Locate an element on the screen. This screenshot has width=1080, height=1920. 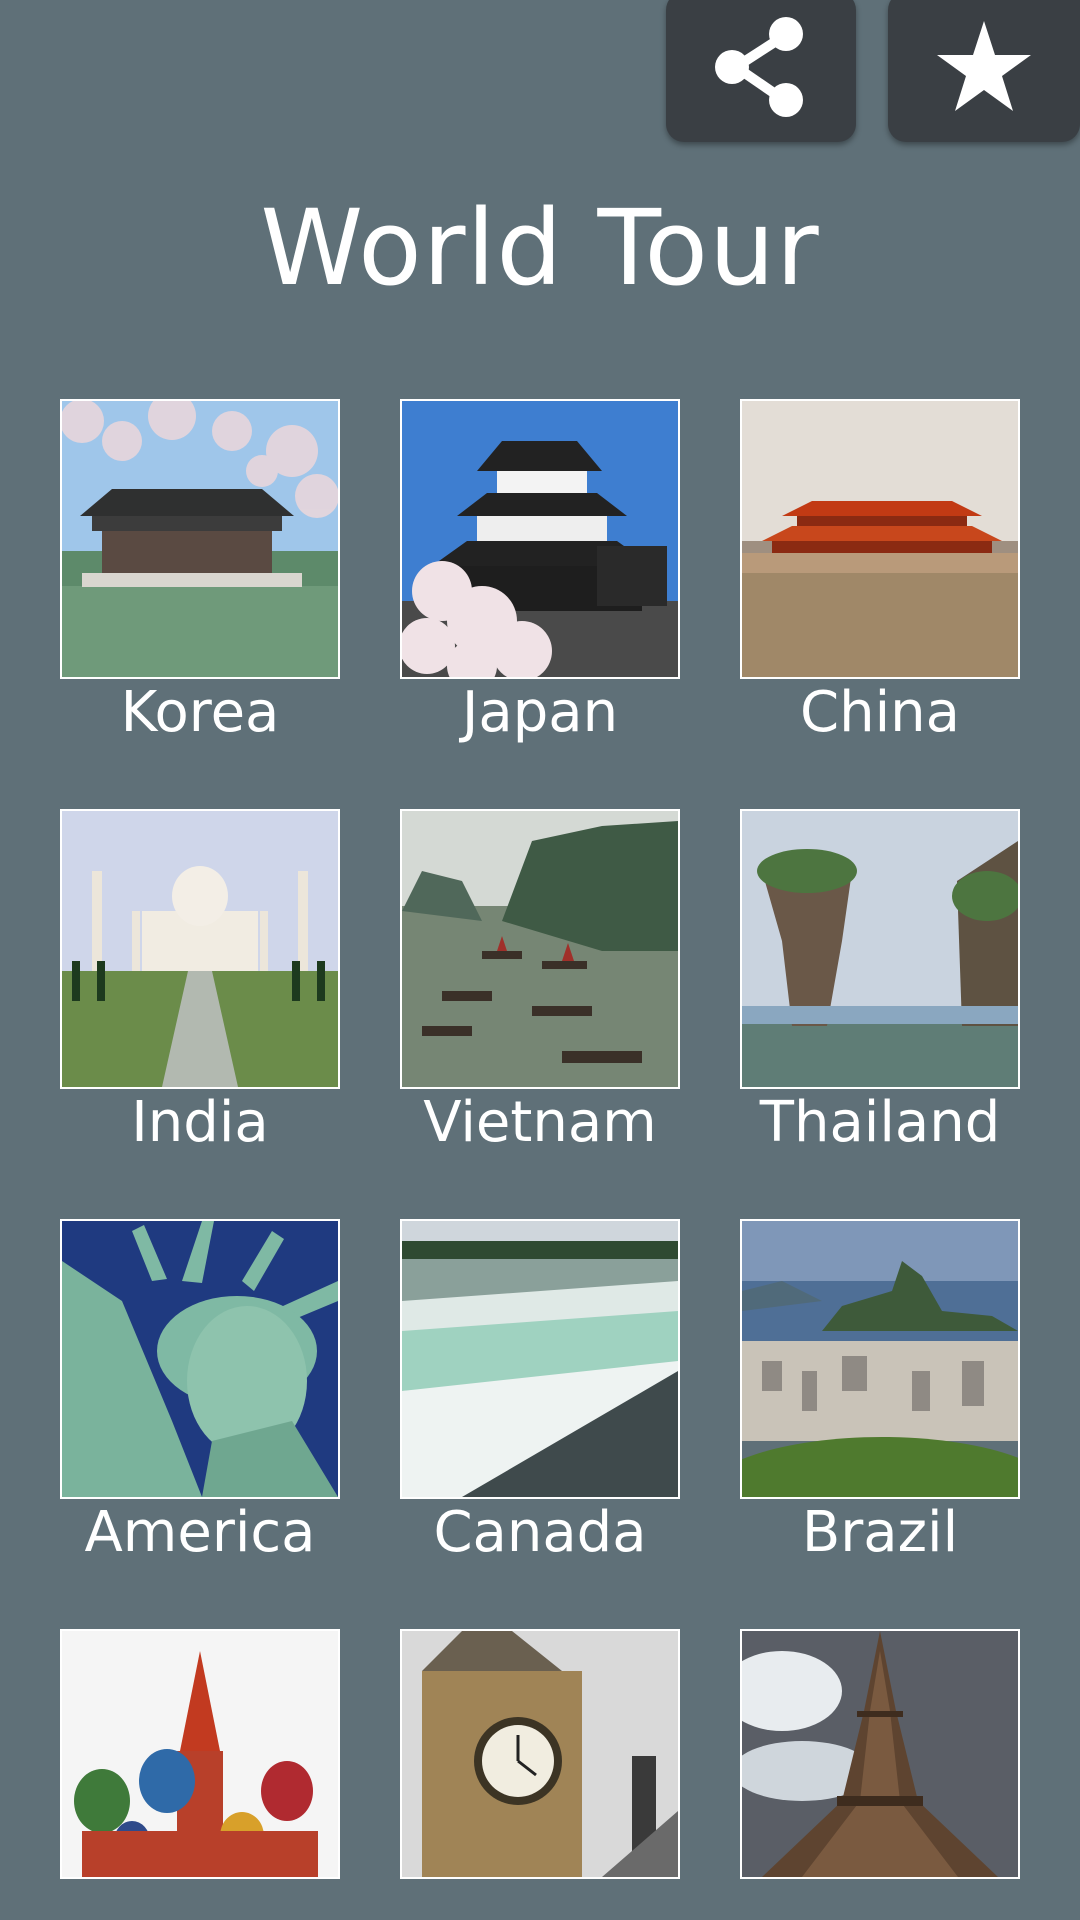
destination-tile-thailand: Thailand is located at coordinates (880, 983).